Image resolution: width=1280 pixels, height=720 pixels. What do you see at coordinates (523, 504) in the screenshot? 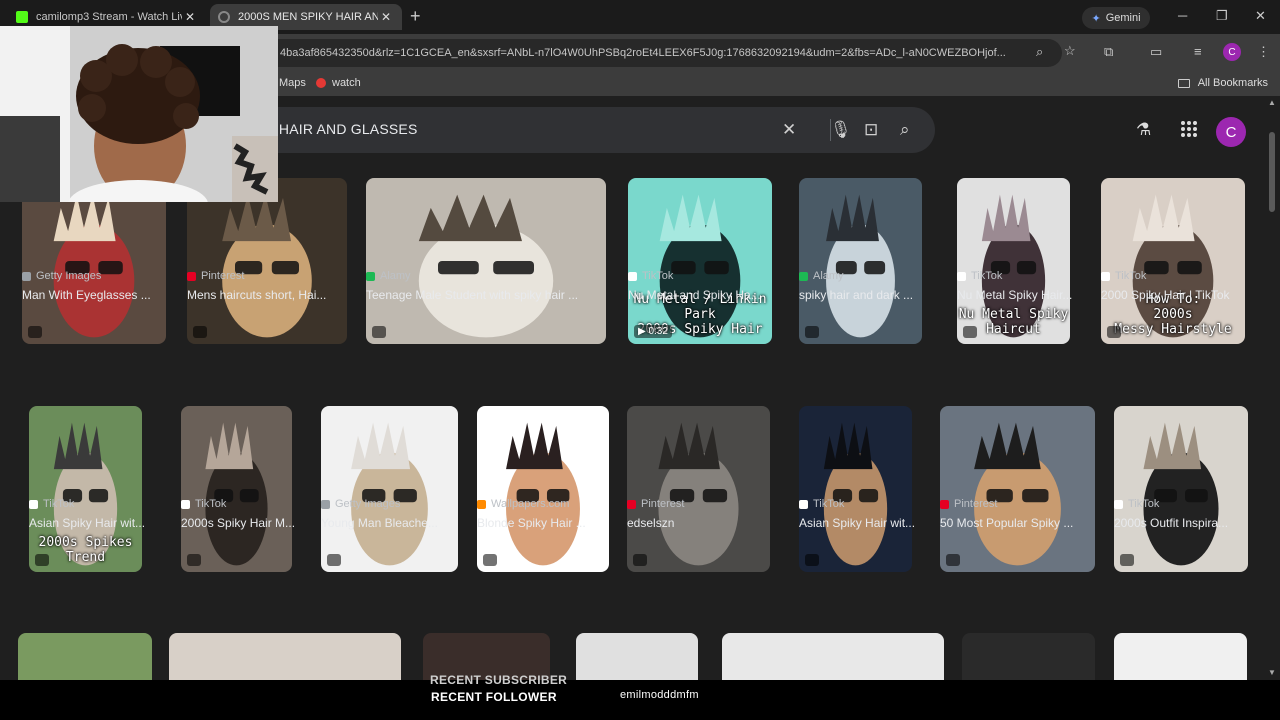
I see `result-source: Wallpapers.com` at bounding box center [523, 504].